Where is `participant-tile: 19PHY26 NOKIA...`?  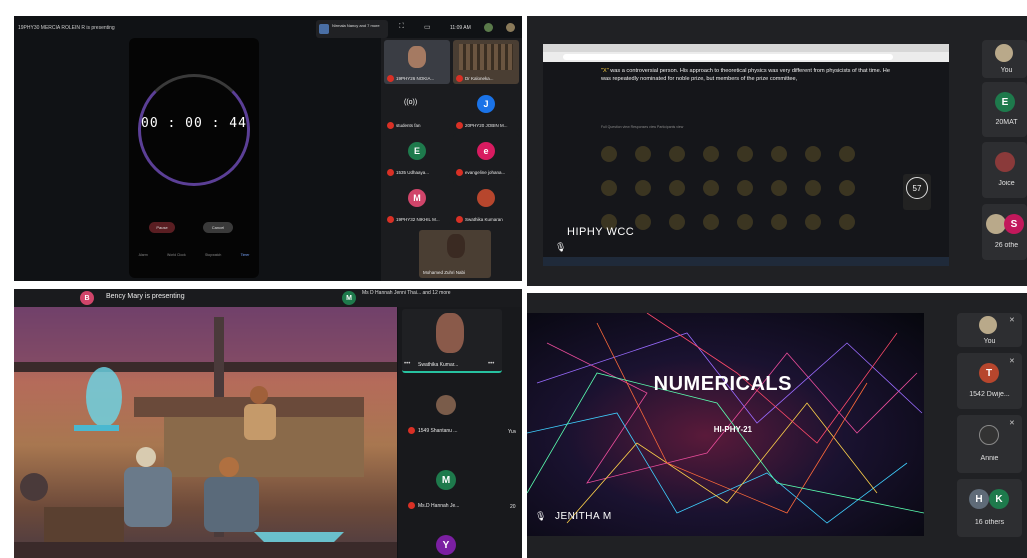
participant-tile: 19PHY26 NOKIA... is located at coordinates (417, 62).